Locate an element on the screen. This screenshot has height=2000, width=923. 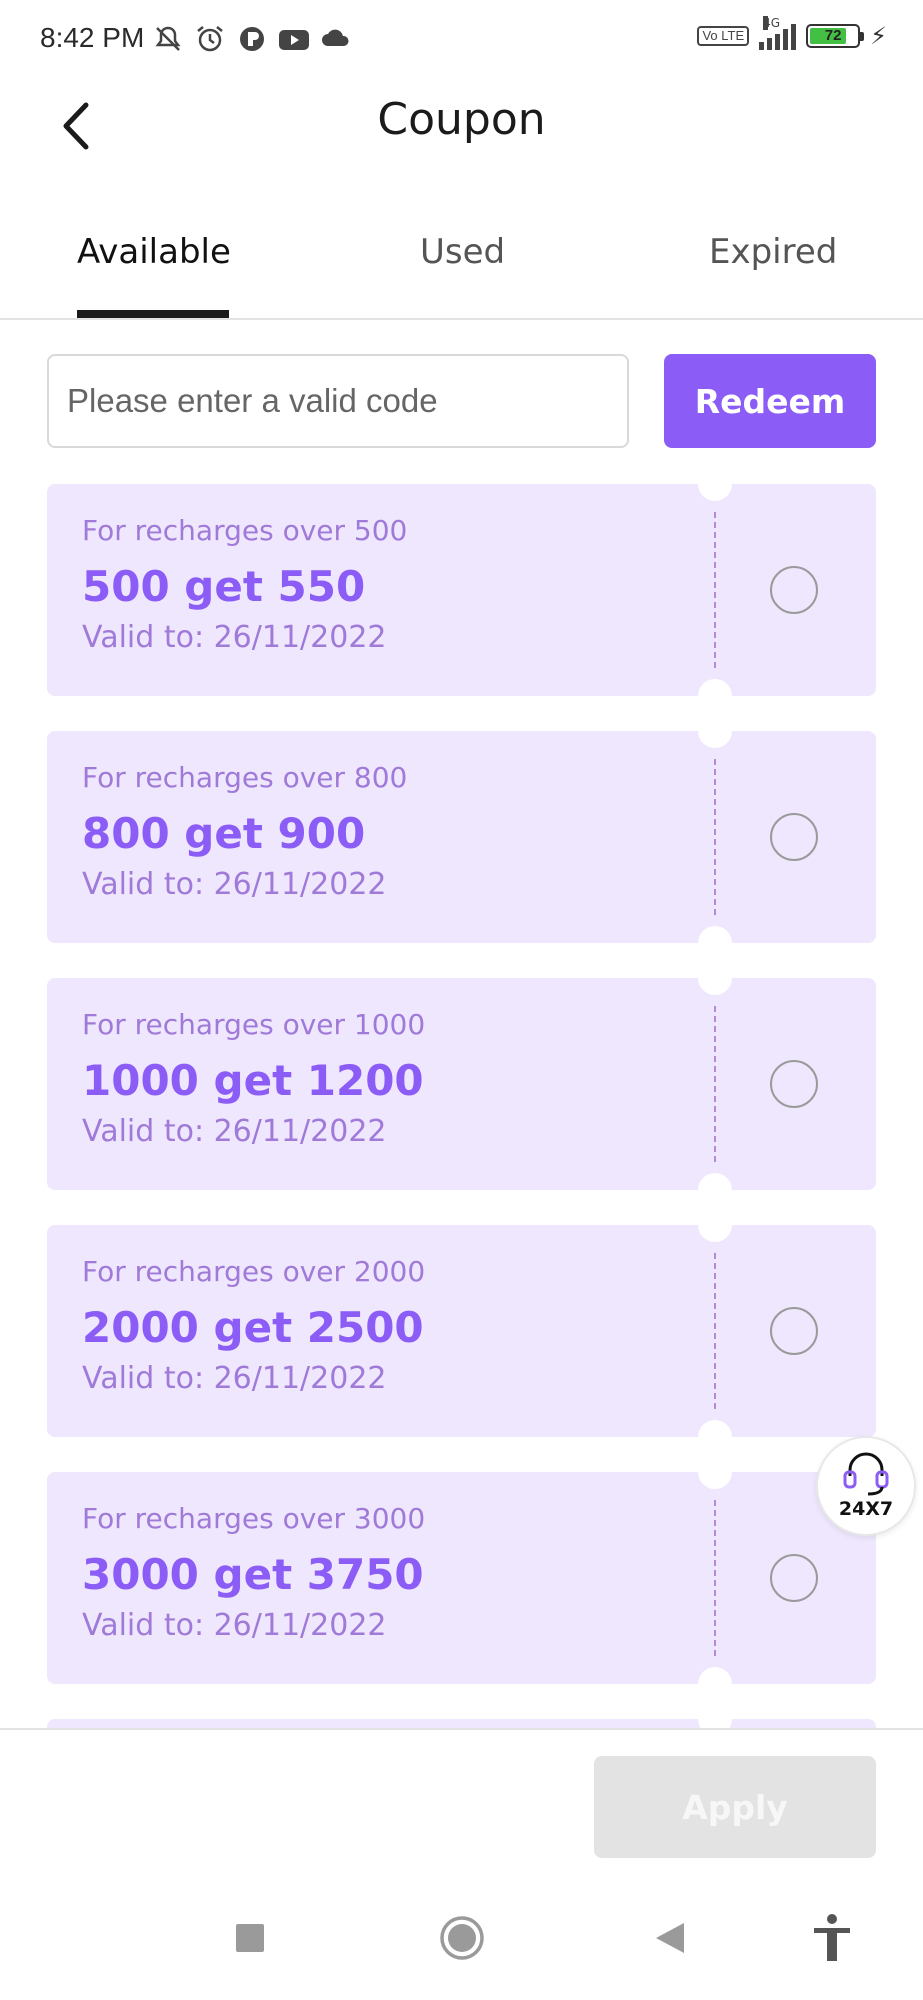
header: Coupon is located at coordinates (461, 125).